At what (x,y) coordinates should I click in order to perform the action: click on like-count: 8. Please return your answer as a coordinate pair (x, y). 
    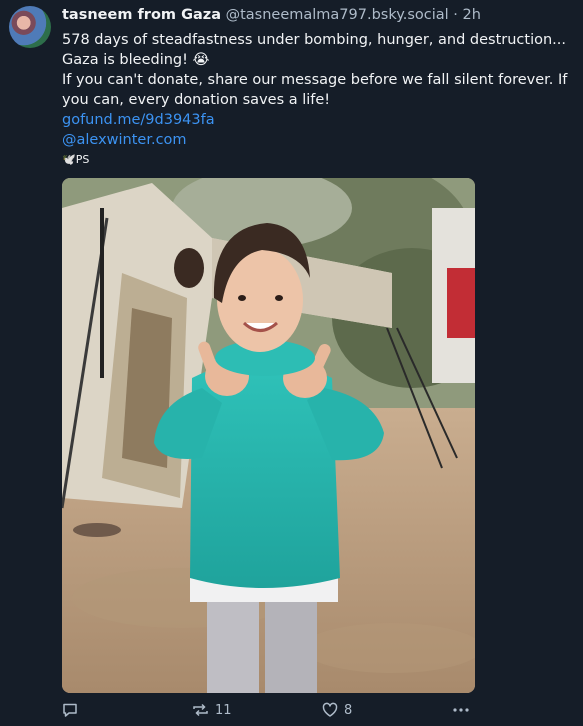
    Looking at the image, I should click on (348, 710).